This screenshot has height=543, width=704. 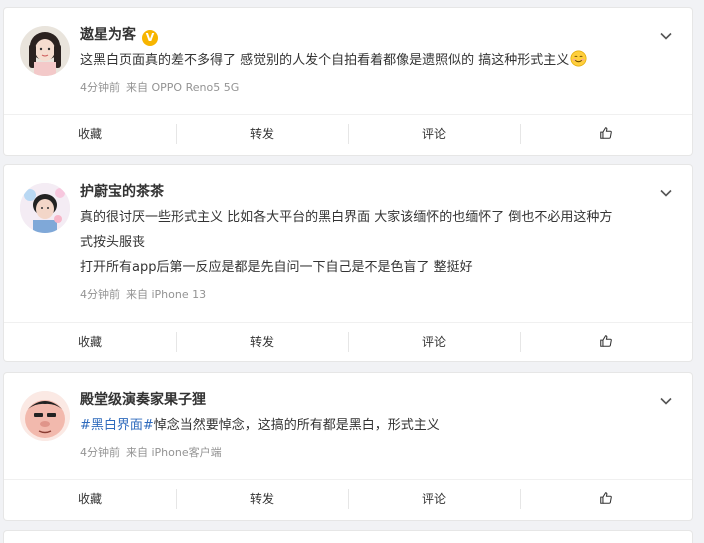 I want to click on user-name: 遨星为客 V, so click(x=119, y=36).